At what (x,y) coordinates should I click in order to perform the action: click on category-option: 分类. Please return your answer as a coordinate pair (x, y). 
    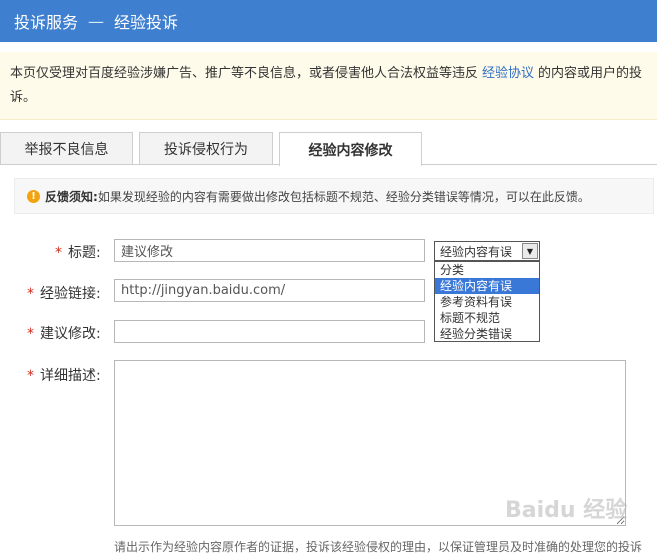
    Looking at the image, I should click on (487, 270).